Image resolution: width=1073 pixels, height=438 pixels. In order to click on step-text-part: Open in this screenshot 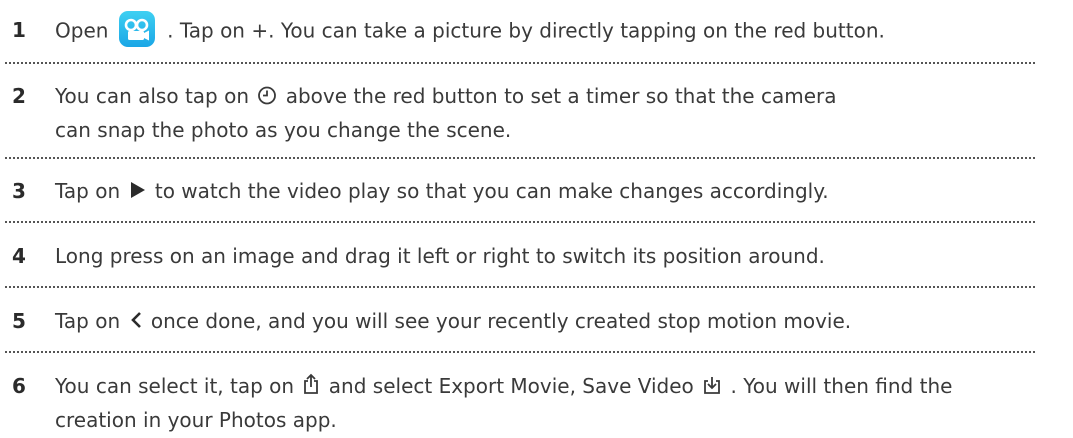, I will do `click(82, 30)`.